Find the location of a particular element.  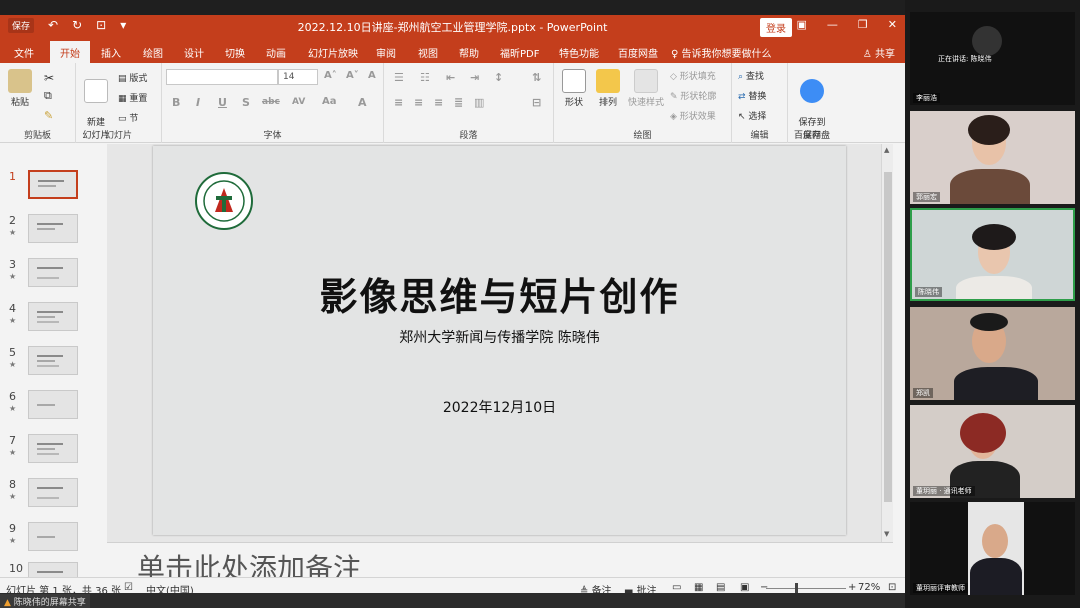

cut-icon: ✂ is located at coordinates (49, 78).